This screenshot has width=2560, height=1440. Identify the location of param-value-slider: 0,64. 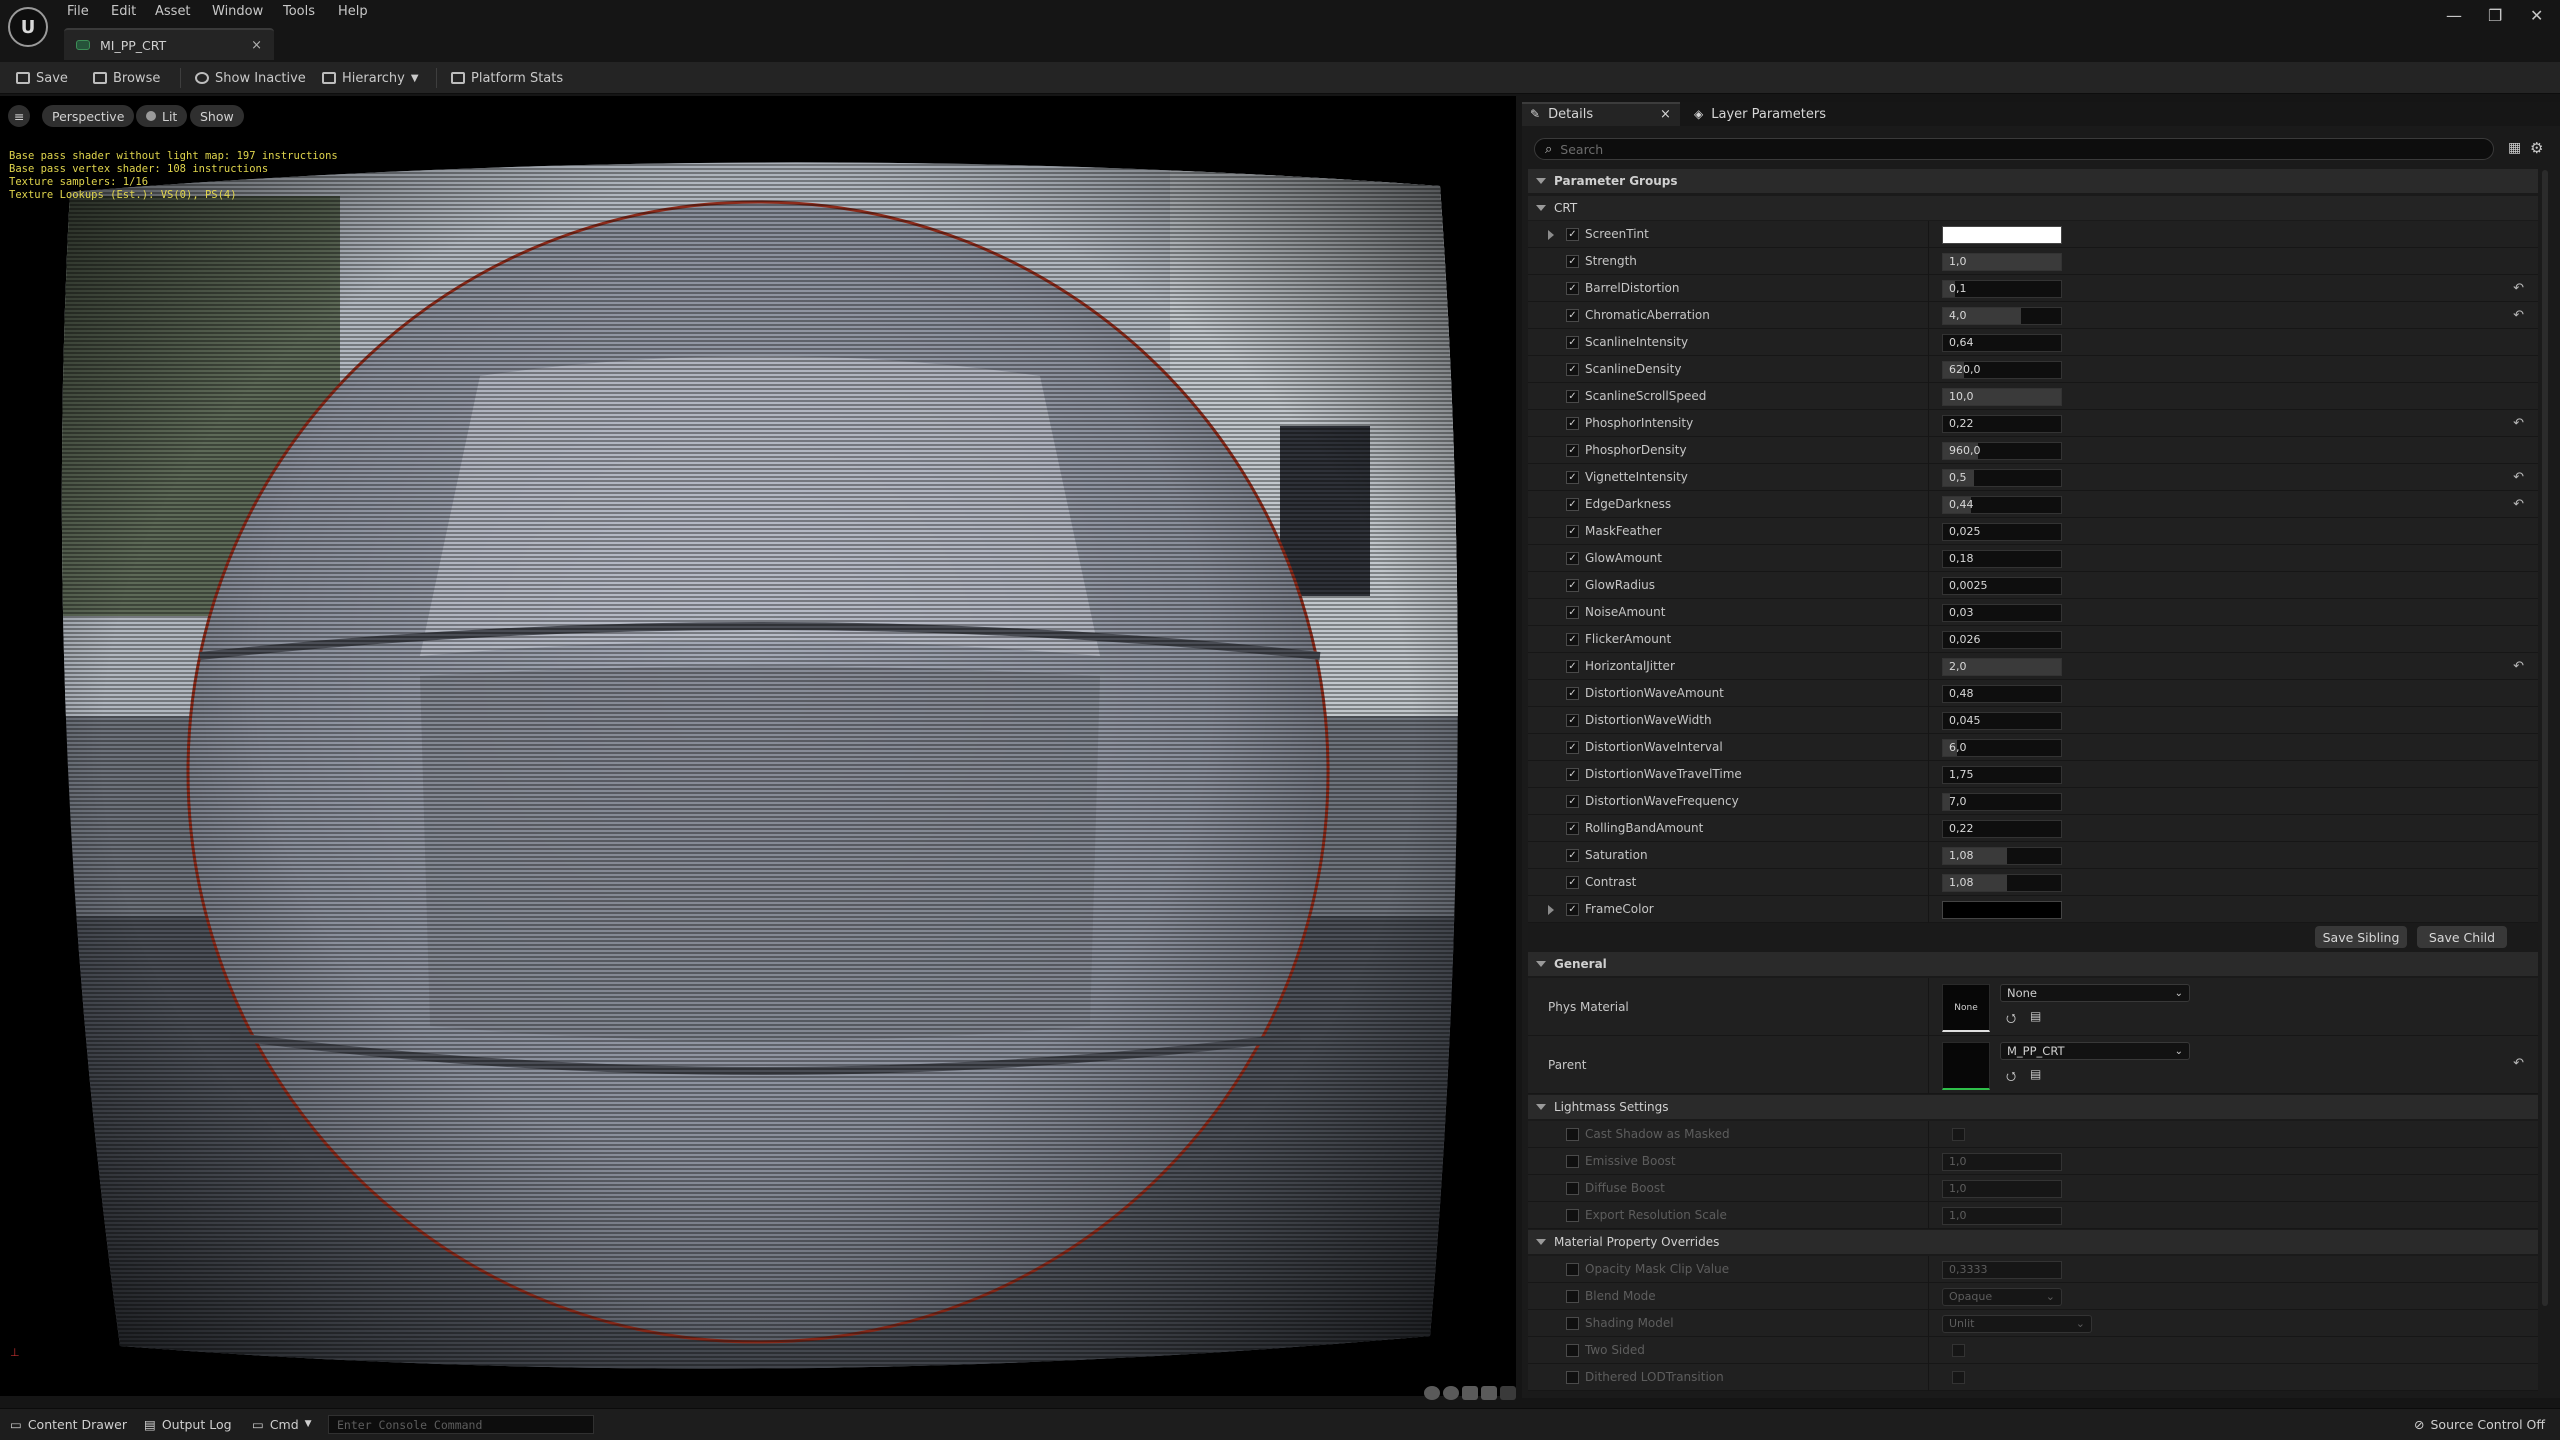
(2002, 343).